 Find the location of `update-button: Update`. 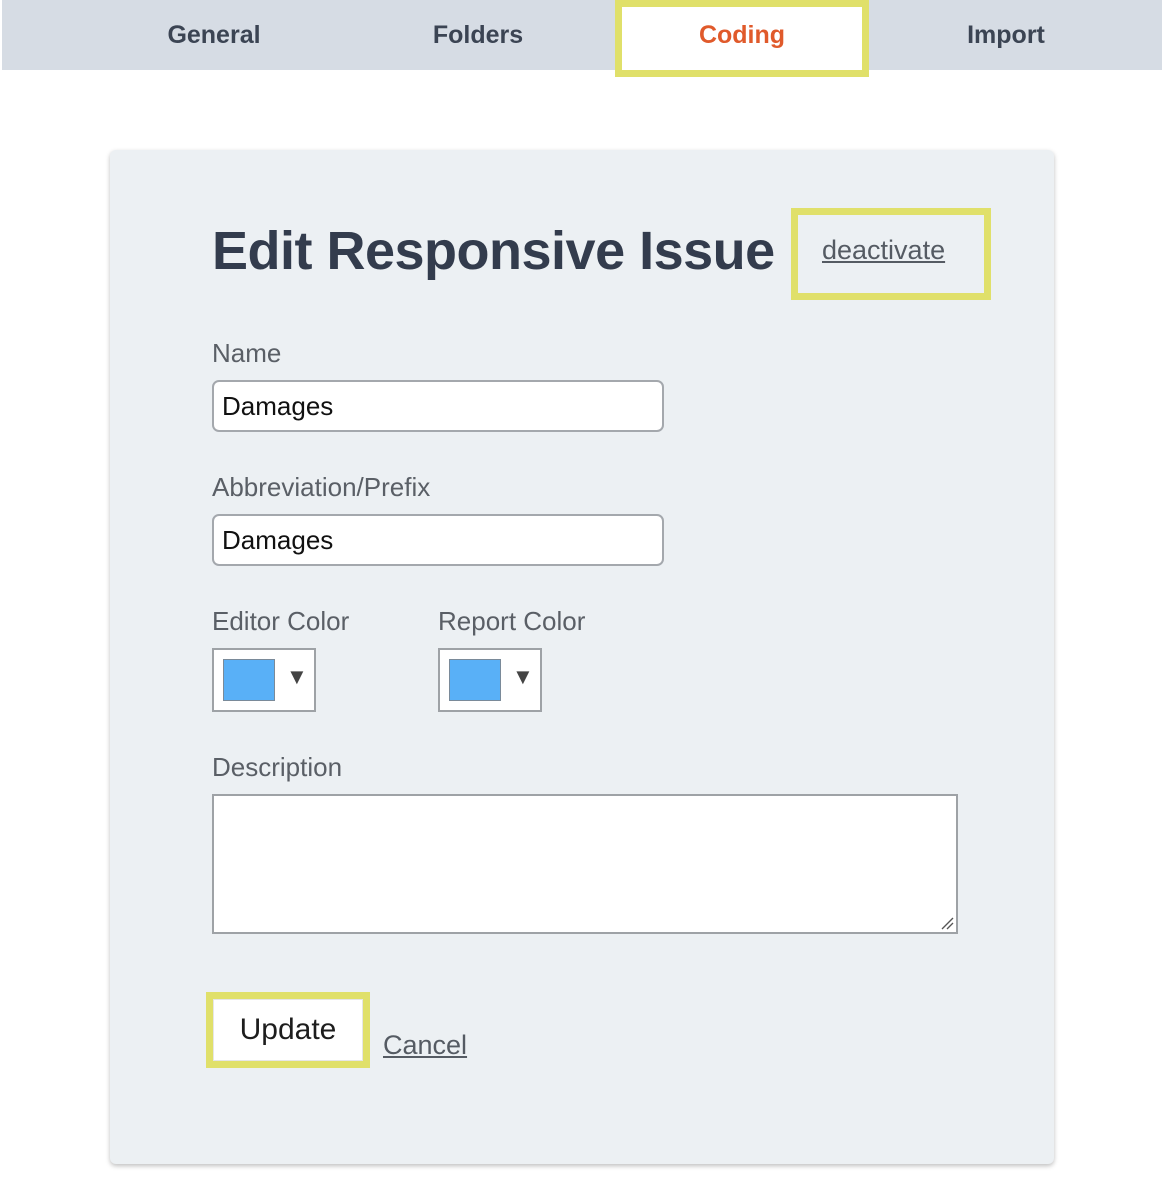

update-button: Update is located at coordinates (288, 1030).